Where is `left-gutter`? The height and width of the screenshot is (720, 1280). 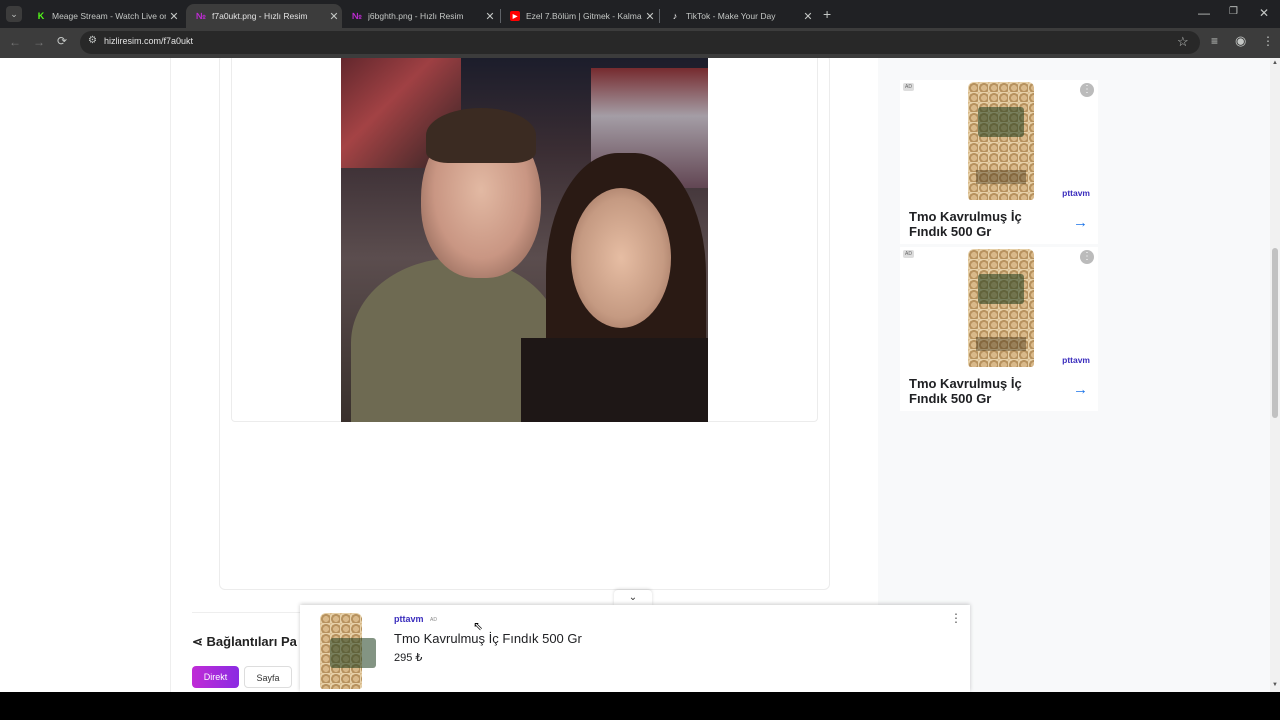 left-gutter is located at coordinates (85, 375).